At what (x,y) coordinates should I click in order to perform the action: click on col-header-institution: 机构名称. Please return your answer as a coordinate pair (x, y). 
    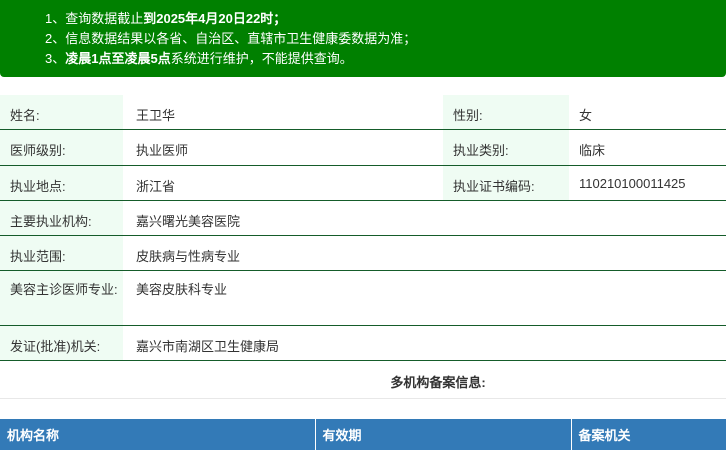
    Looking at the image, I should click on (158, 434).